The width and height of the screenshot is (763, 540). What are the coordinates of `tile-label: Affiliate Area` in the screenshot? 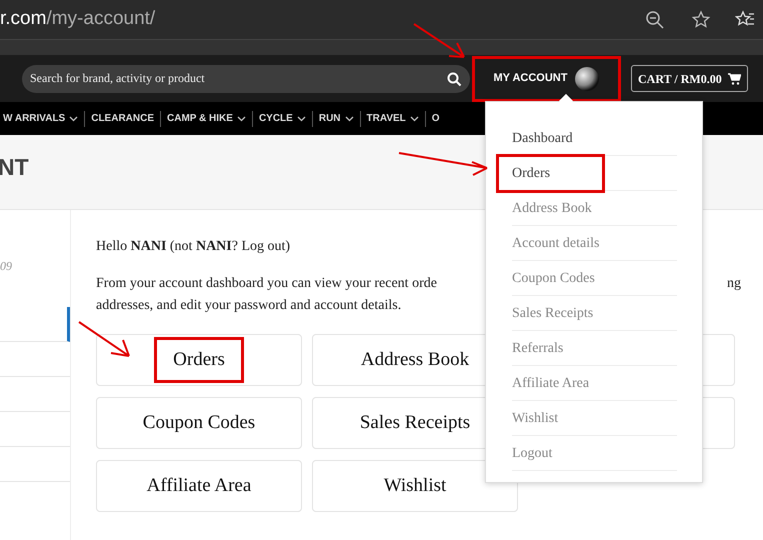 It's located at (199, 486).